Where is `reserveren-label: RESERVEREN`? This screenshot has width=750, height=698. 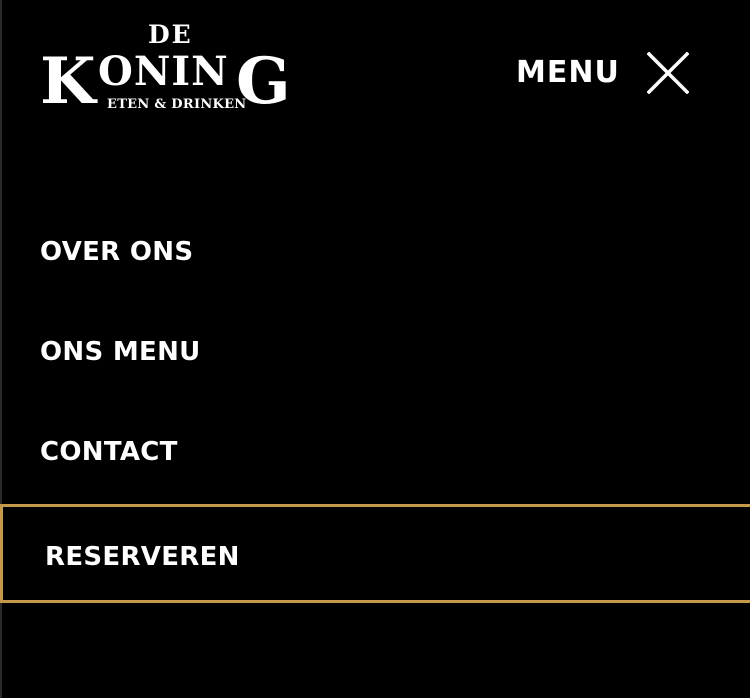
reserveren-label: RESERVEREN is located at coordinates (142, 557).